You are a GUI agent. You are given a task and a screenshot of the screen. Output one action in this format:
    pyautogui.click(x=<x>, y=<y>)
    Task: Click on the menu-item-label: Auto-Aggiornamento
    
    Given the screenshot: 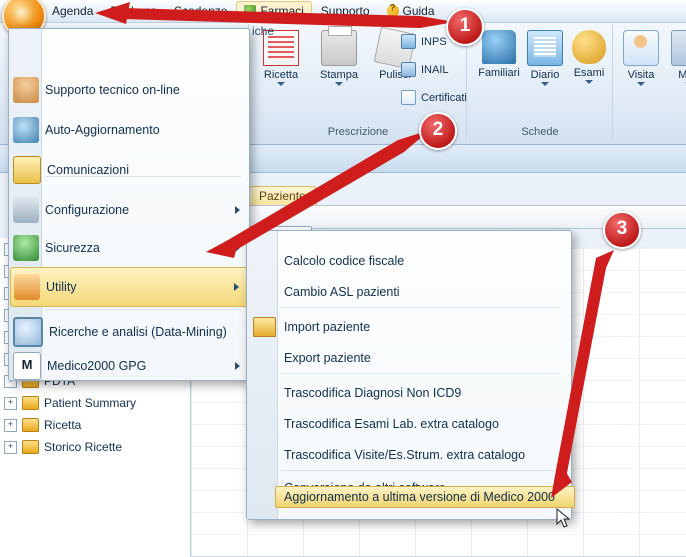 What is the action you would take?
    pyautogui.click(x=102, y=130)
    